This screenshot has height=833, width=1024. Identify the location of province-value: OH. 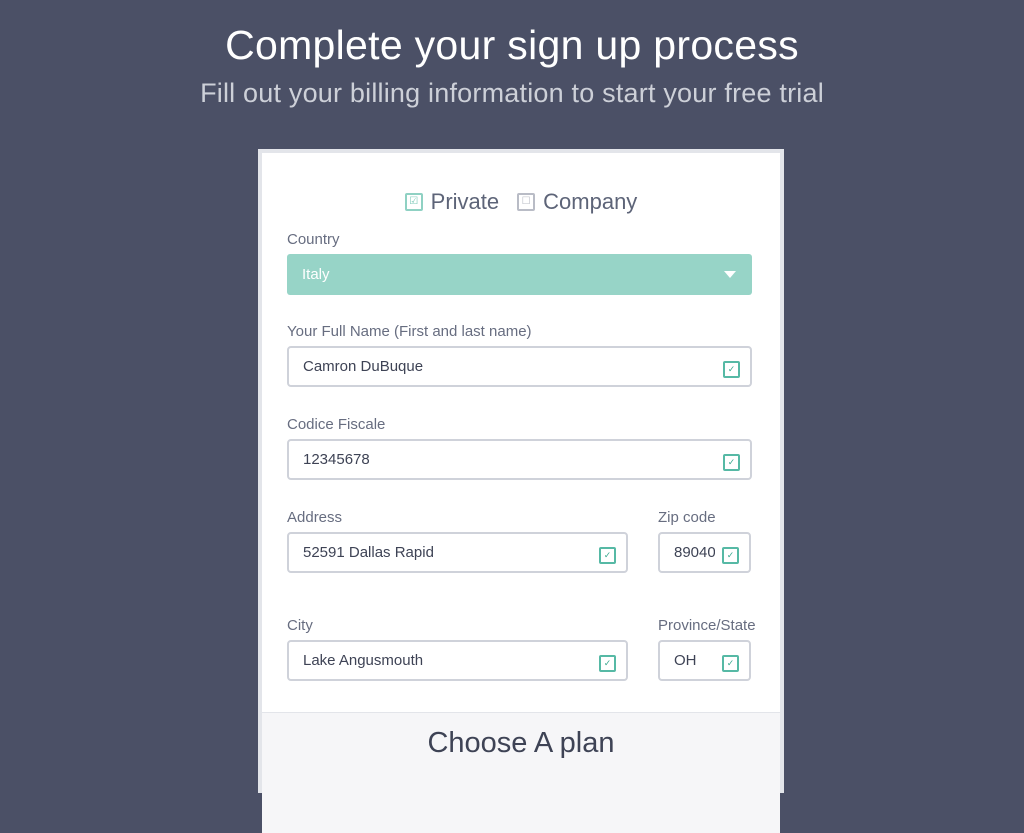
(685, 660).